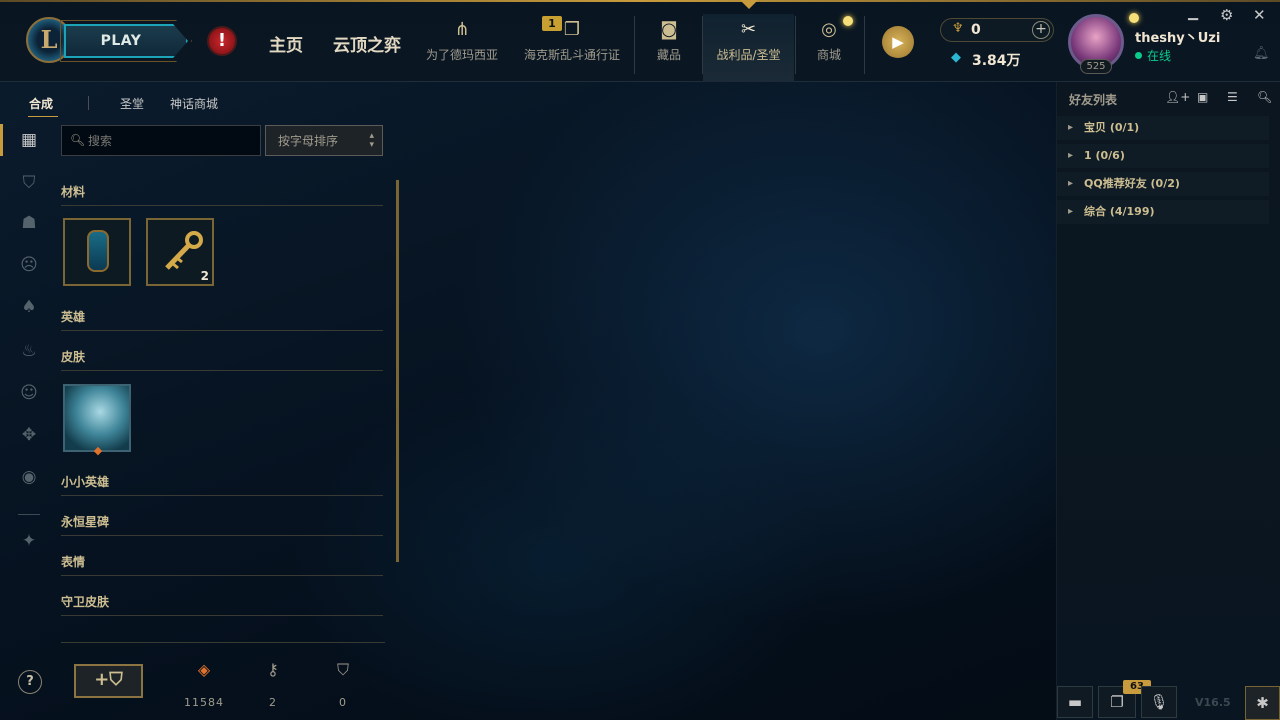 Image resolution: width=1280 pixels, height=720 pixels. What do you see at coordinates (1232, 97) in the screenshot?
I see `list-icon: ☰` at bounding box center [1232, 97].